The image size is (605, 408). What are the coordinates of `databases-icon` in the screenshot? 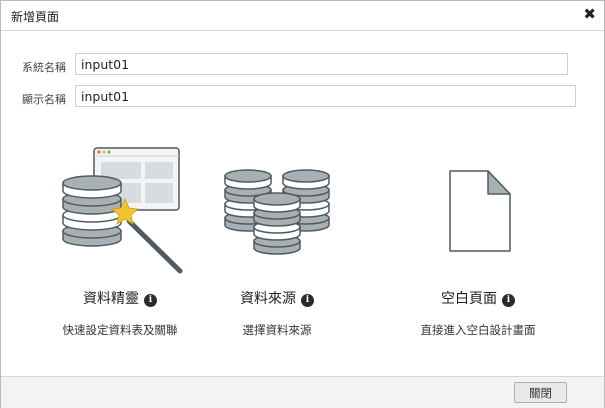 It's located at (277, 212).